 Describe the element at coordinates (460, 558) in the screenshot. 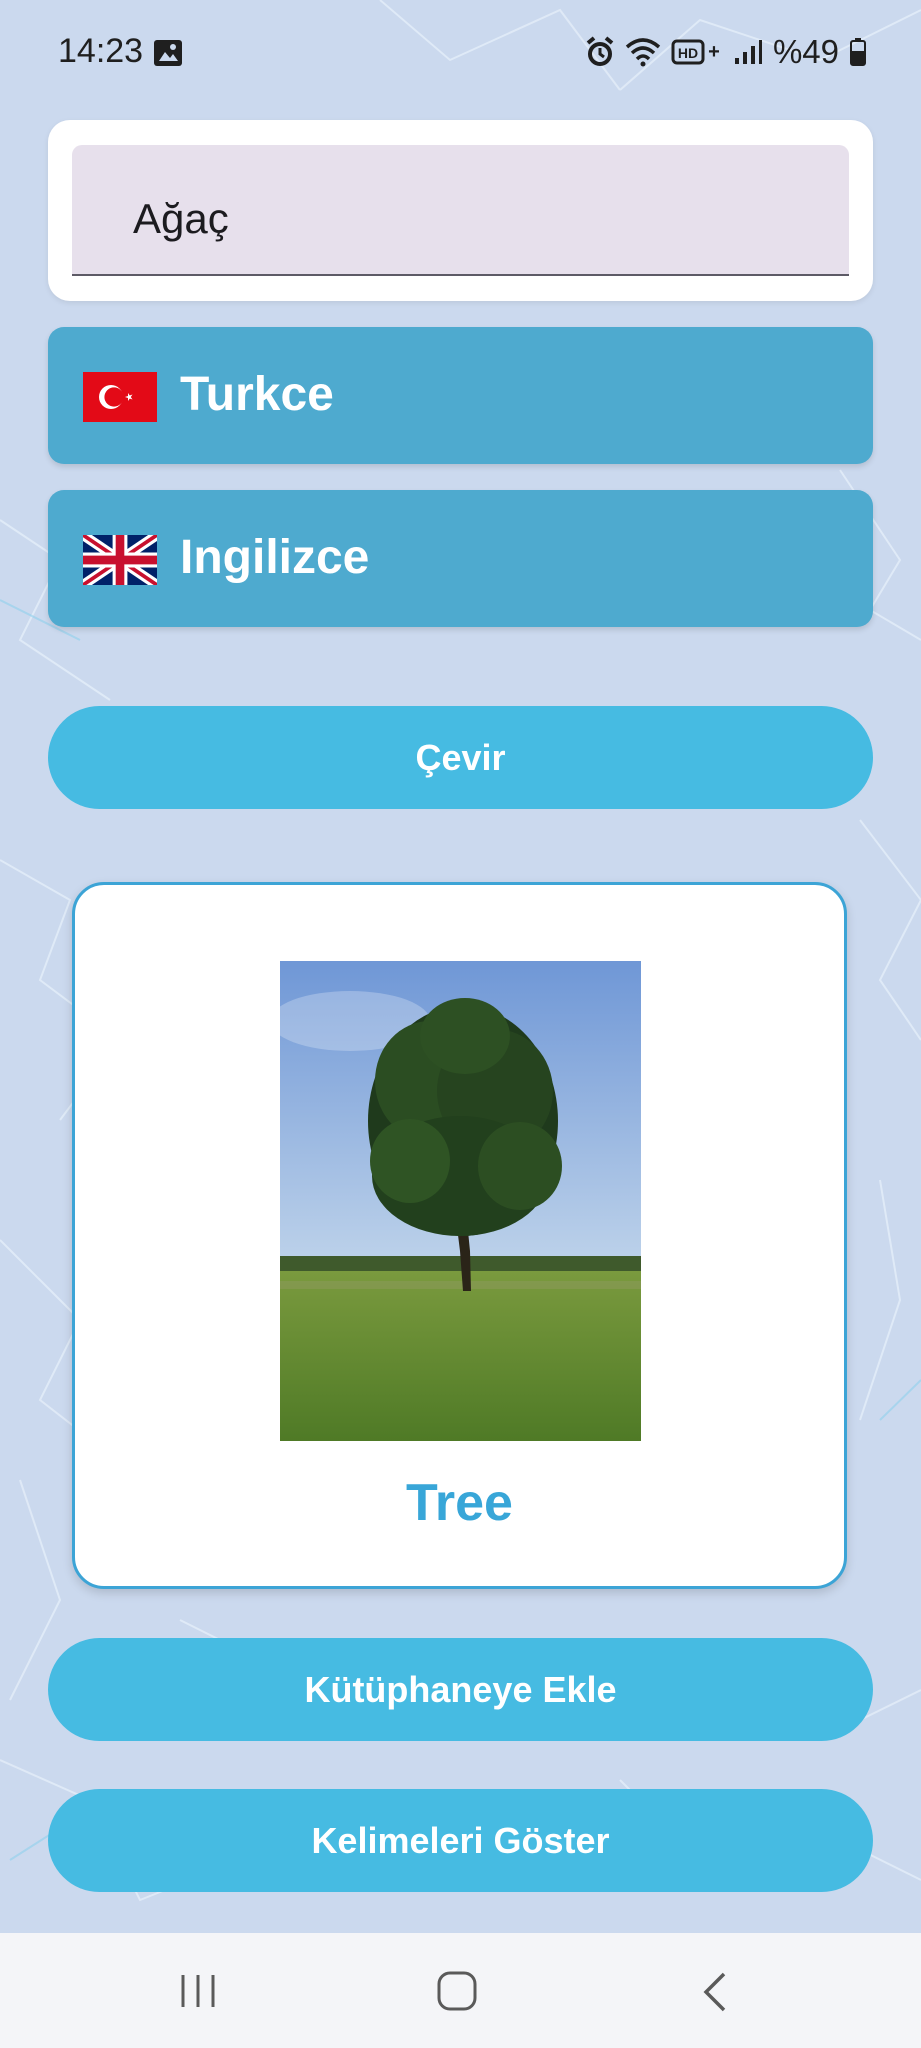

I see `target-language-button: Ingilizce` at that location.